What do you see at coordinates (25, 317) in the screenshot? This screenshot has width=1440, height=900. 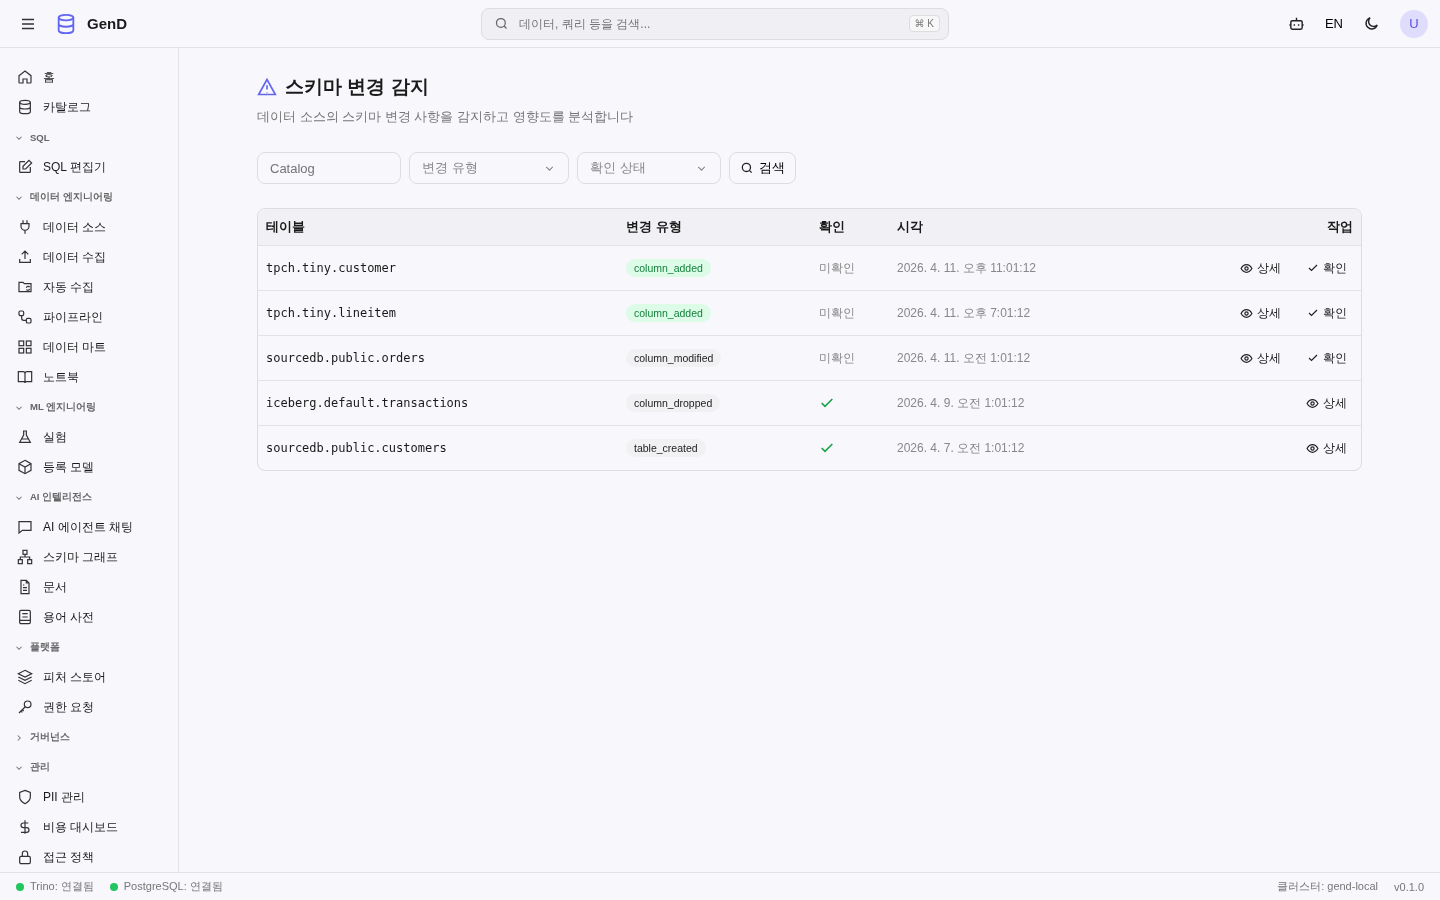 I see `pipeline-icon` at bounding box center [25, 317].